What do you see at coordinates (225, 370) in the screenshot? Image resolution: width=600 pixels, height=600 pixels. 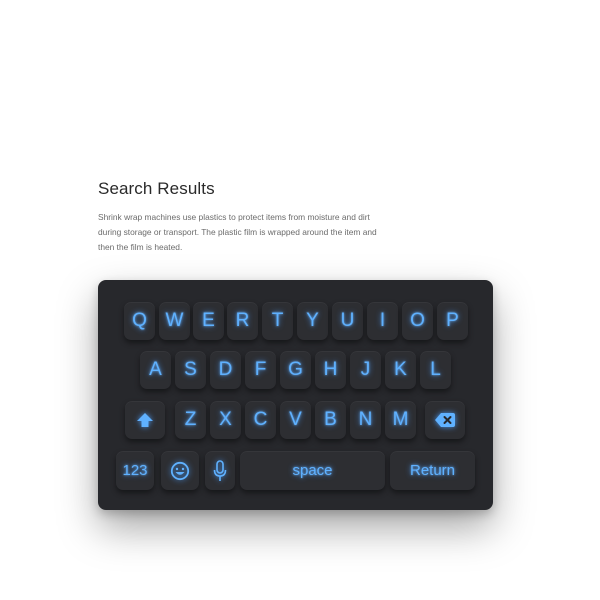 I see `key-d: D` at bounding box center [225, 370].